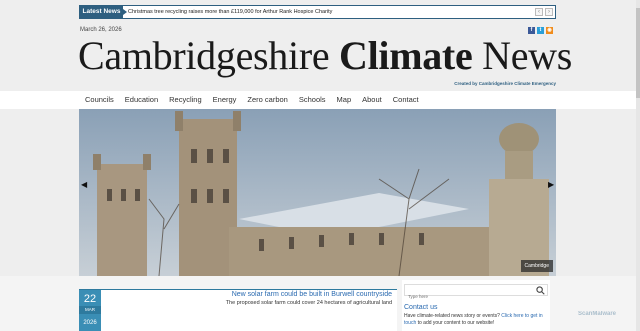 The image size is (640, 331). What do you see at coordinates (185, 100) in the screenshot?
I see `nav-item-recycling: Recycling` at bounding box center [185, 100].